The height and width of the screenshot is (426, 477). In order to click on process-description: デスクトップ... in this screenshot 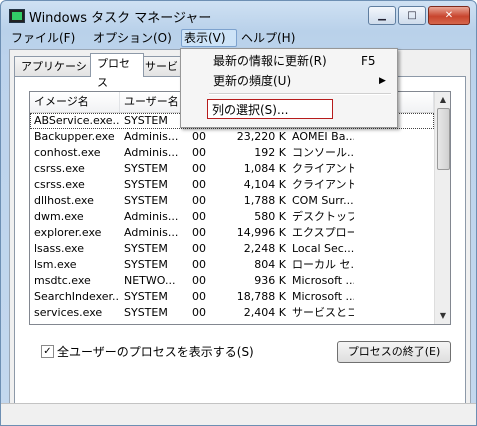, I will do `click(323, 216)`.